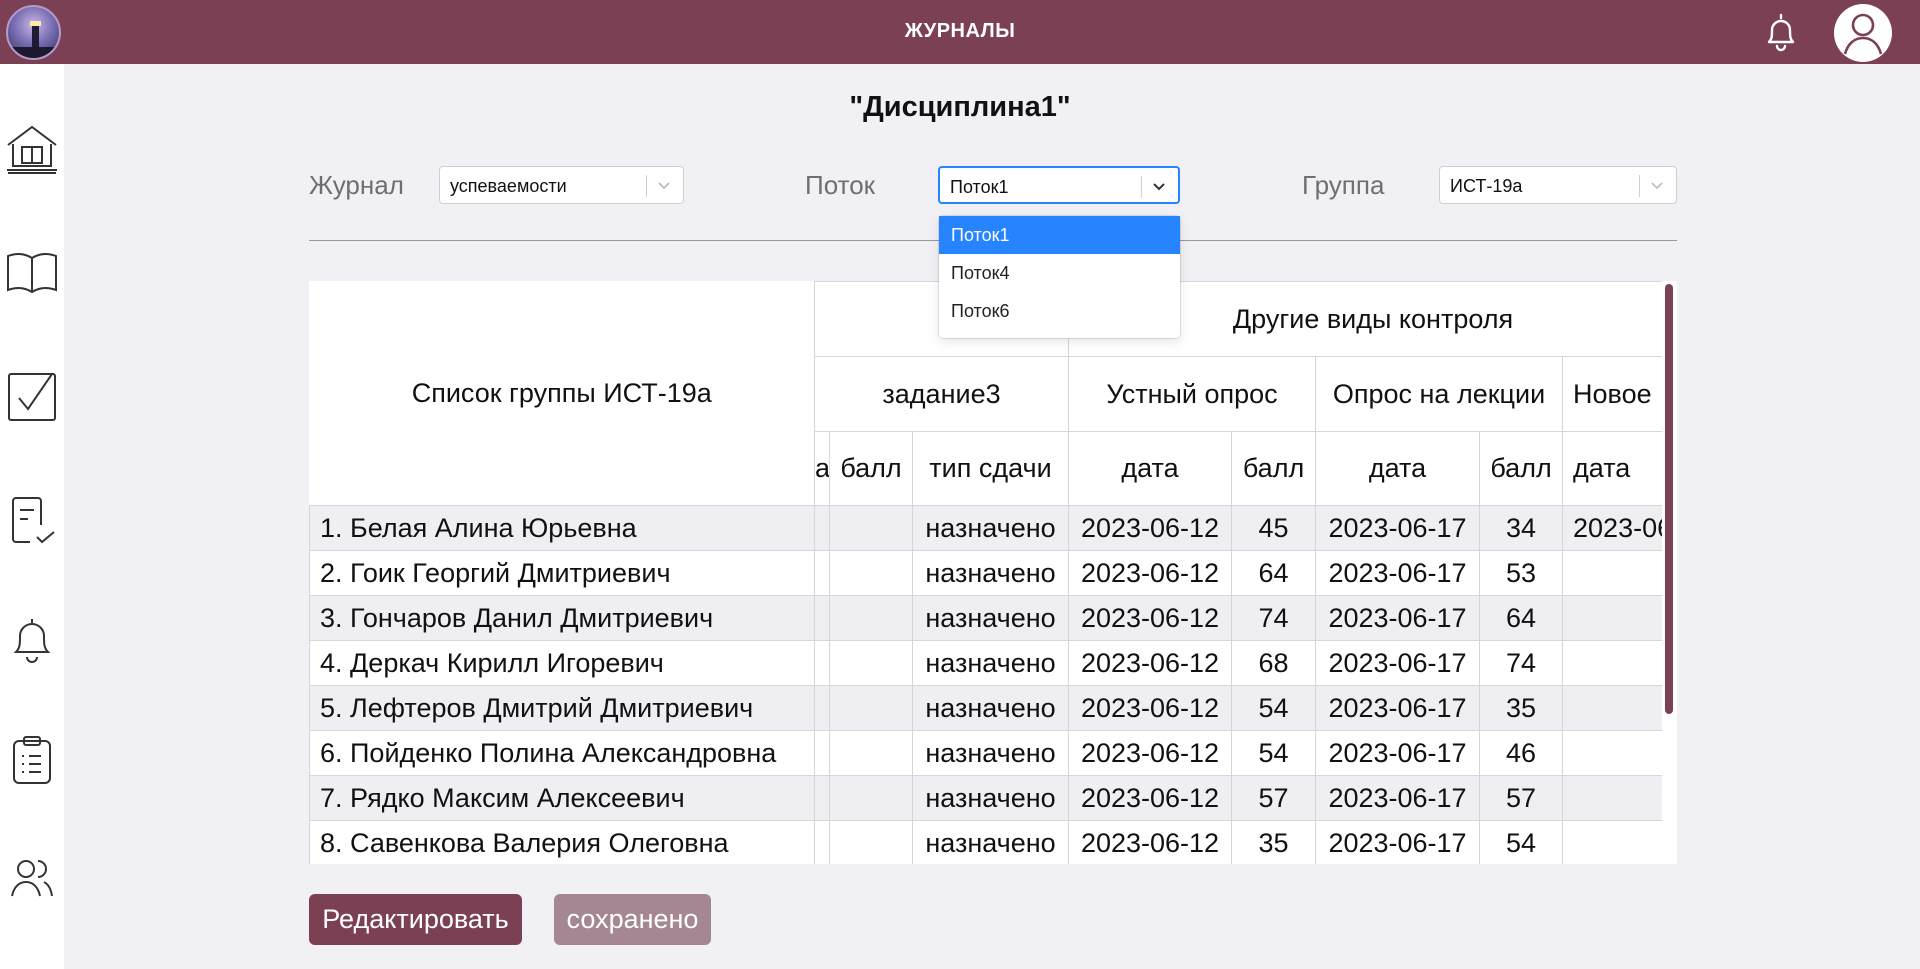  I want to click on edit-button: Редактировать, so click(415, 919).